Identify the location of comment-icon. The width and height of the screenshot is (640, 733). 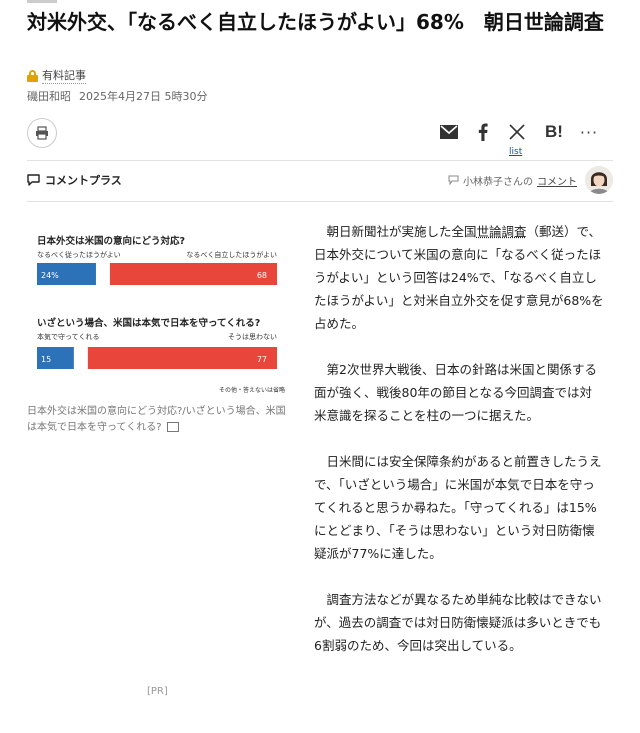
(453, 180).